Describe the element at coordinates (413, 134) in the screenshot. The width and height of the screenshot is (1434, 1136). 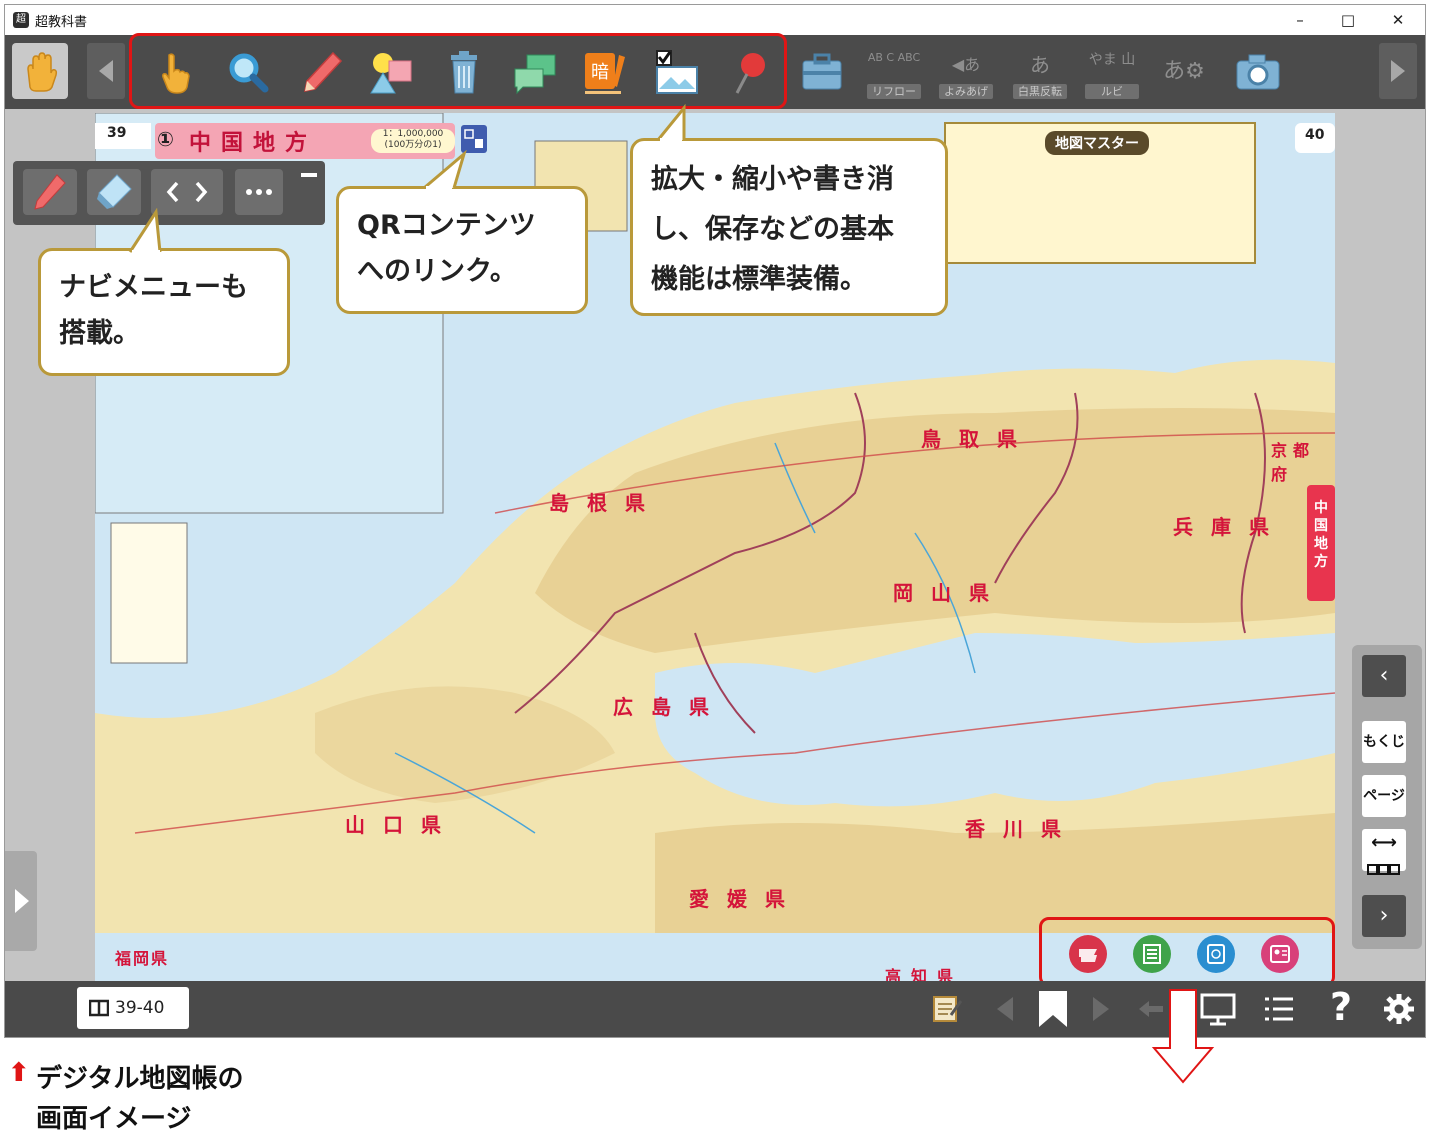
I see `scale-ratio: 1：1,000,000` at that location.